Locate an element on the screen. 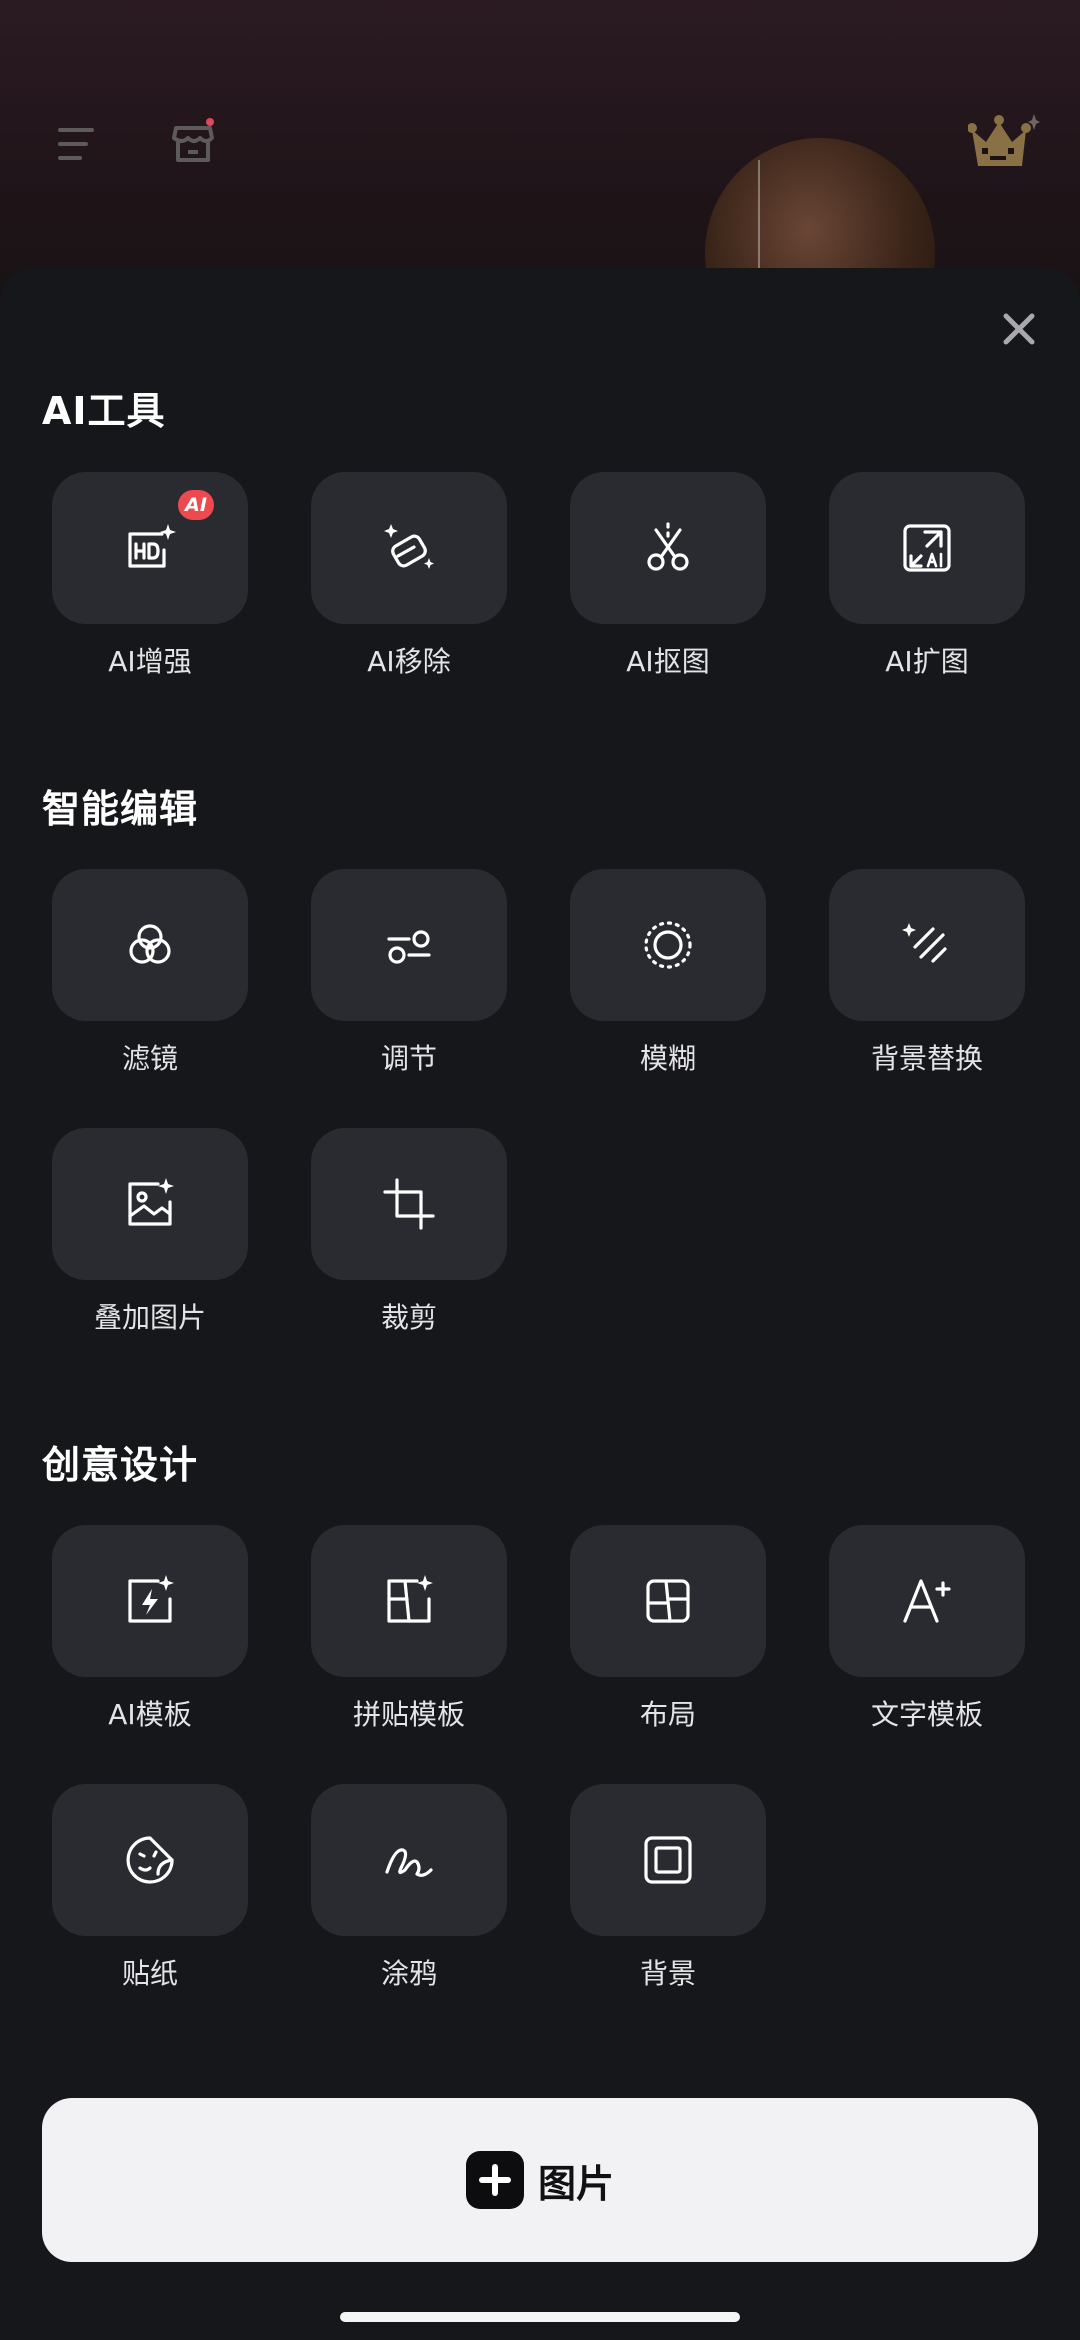 The image size is (1080, 2340). menu-icon is located at coordinates (78, 146).